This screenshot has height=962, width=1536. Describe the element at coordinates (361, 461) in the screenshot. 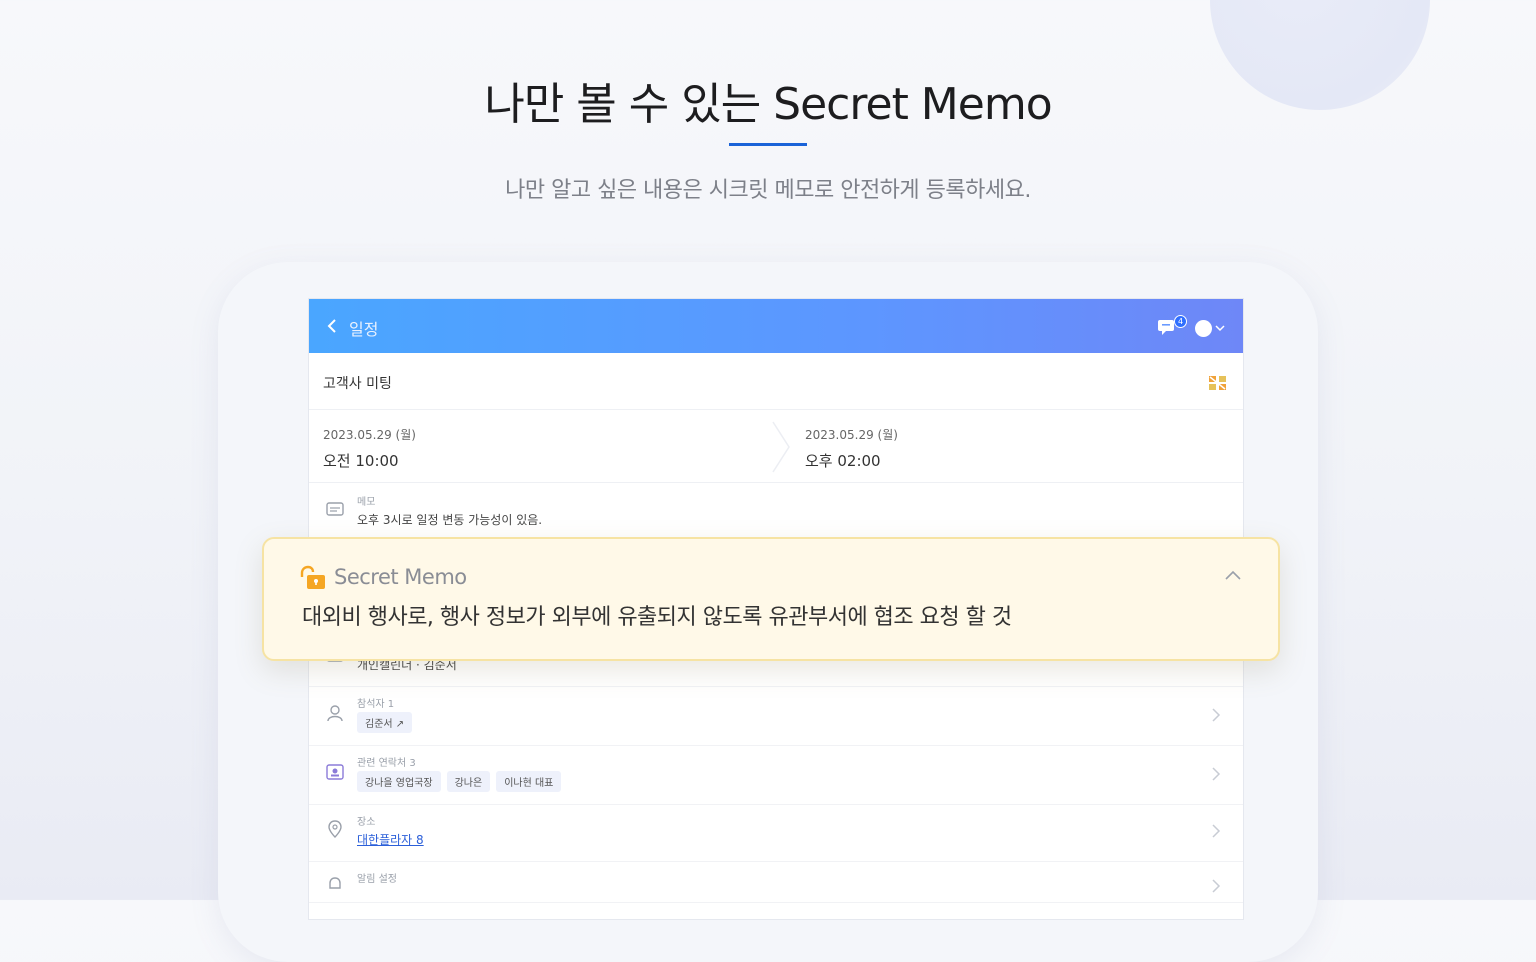

I see `start-time: 오전 10:00` at that location.